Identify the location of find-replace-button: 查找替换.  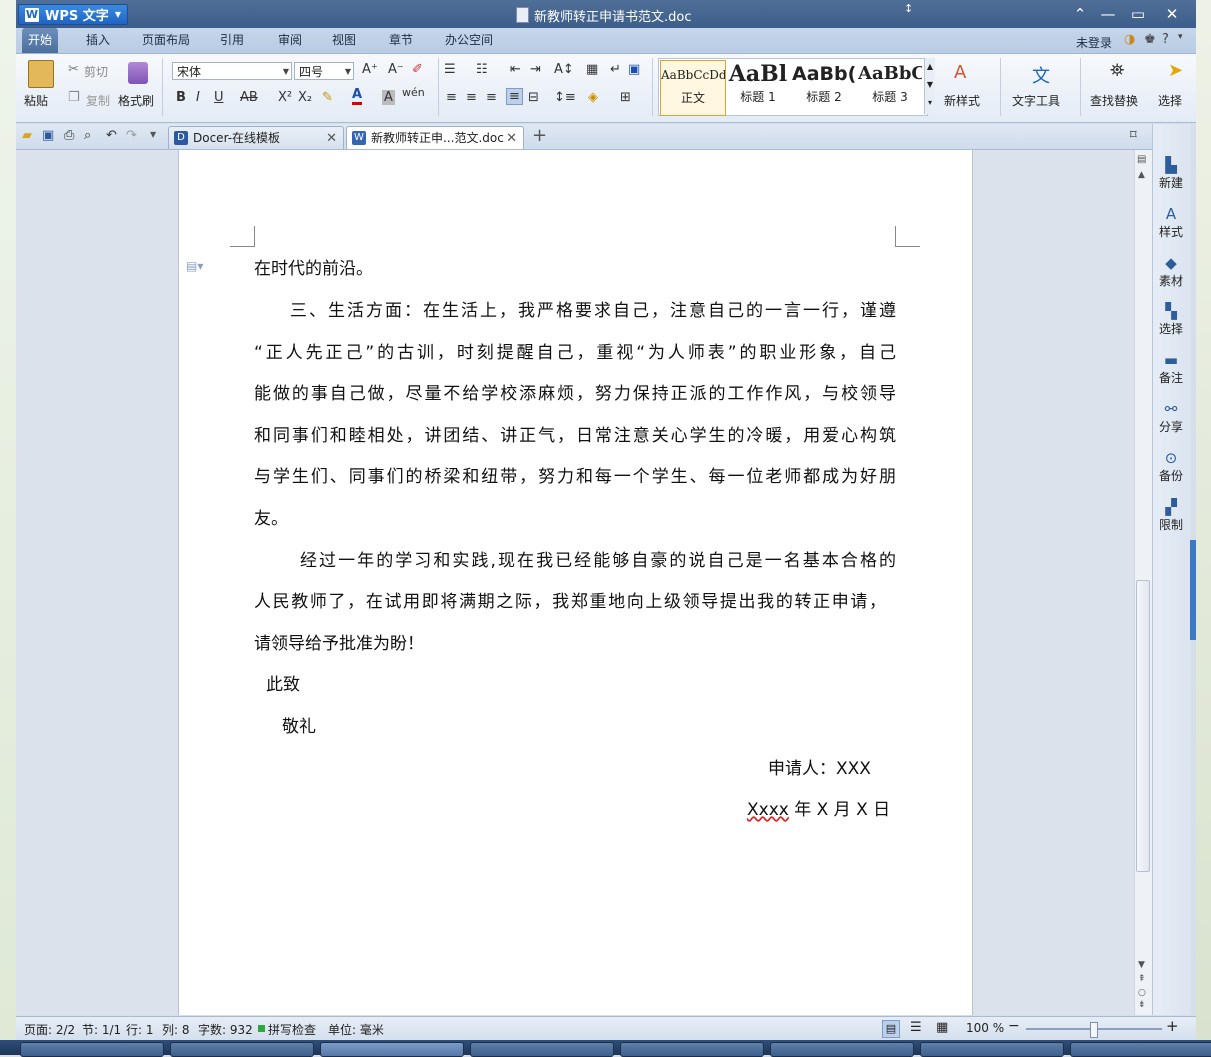
(1114, 100).